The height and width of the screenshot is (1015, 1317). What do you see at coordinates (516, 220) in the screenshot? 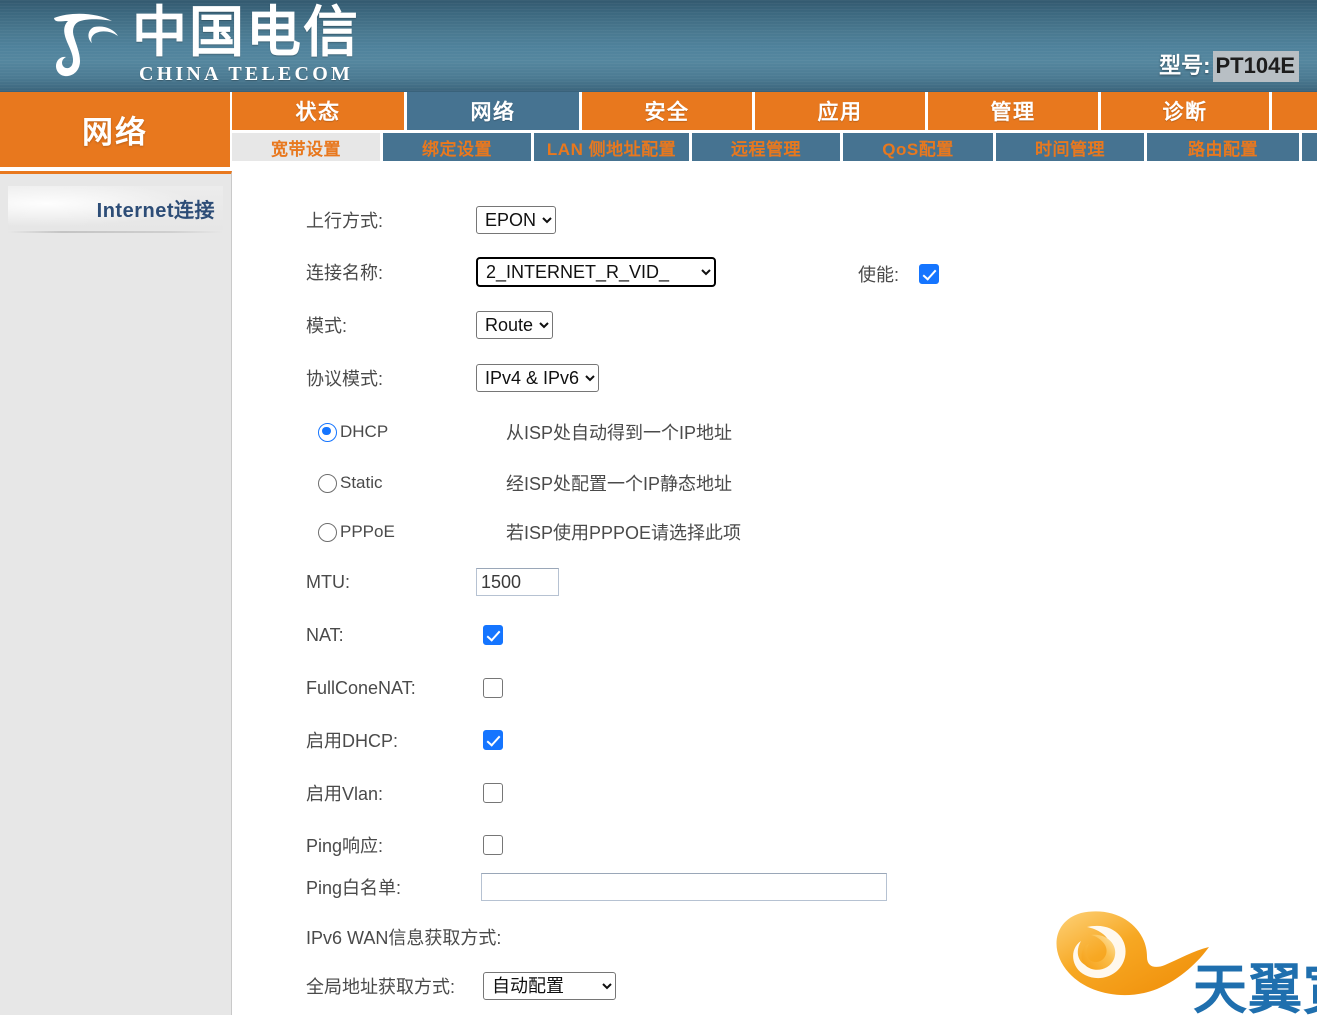
I see `uplink-mode-select: EPON` at bounding box center [516, 220].